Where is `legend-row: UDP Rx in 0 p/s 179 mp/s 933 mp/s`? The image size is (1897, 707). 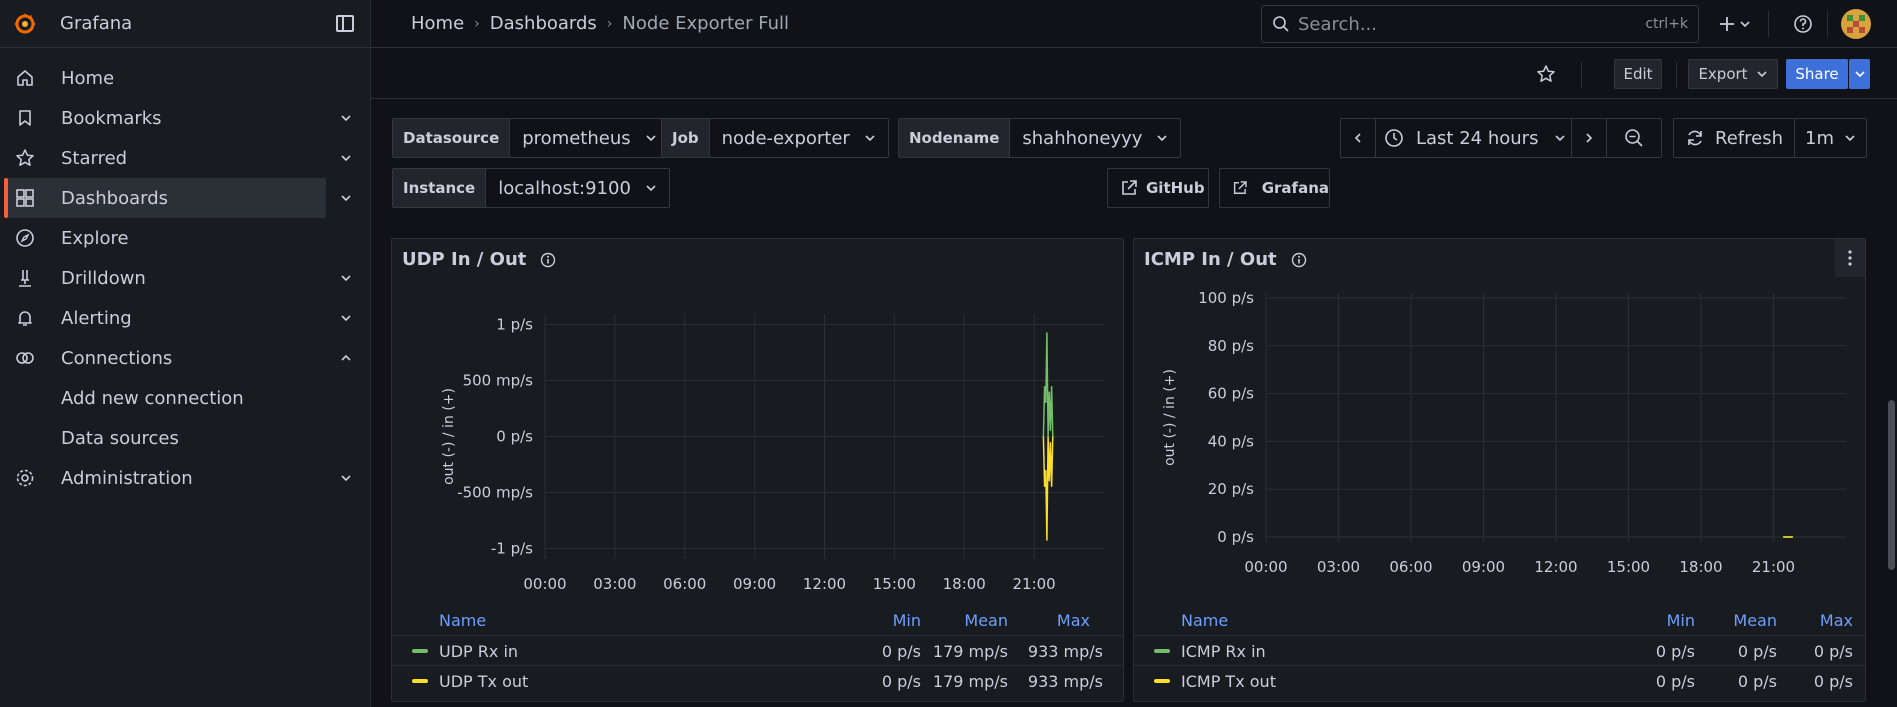
legend-row: UDP Rx in 0 p/s 179 mp/s 933 mp/s is located at coordinates (757, 650).